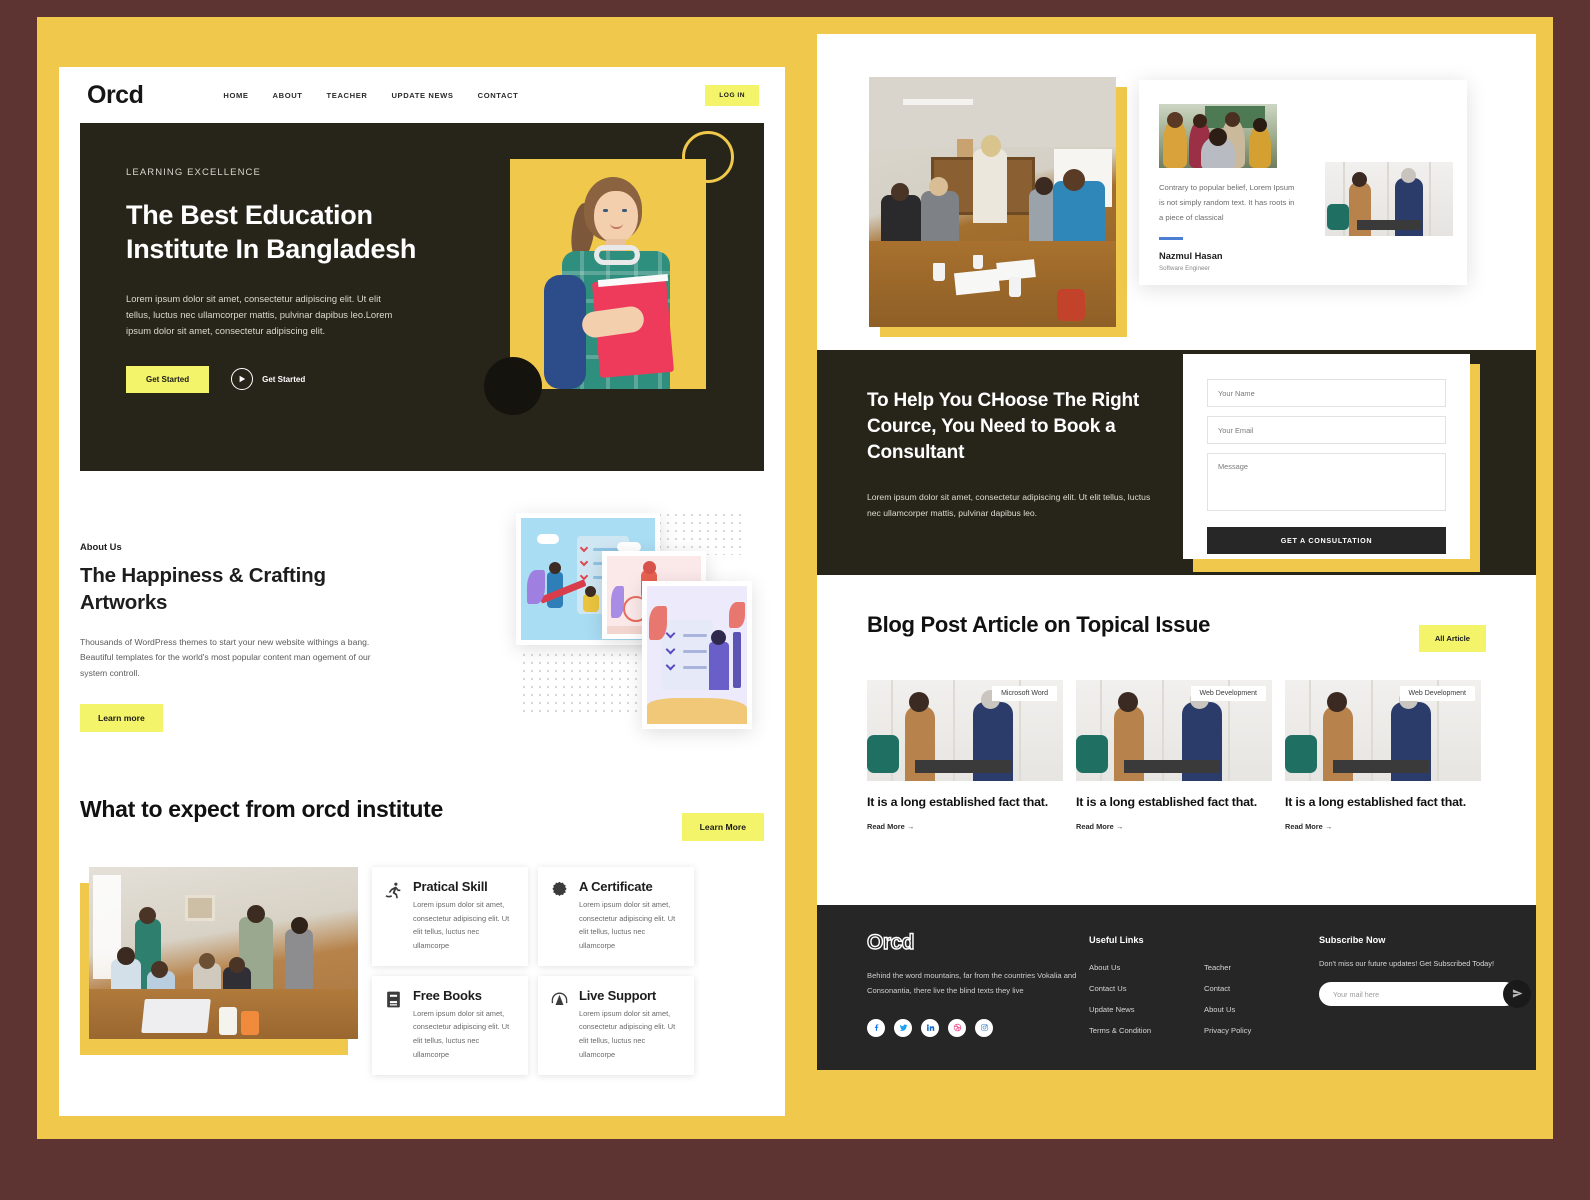 The image size is (1590, 1200). What do you see at coordinates (876, 1027) in the screenshot?
I see `facebook-icon` at bounding box center [876, 1027].